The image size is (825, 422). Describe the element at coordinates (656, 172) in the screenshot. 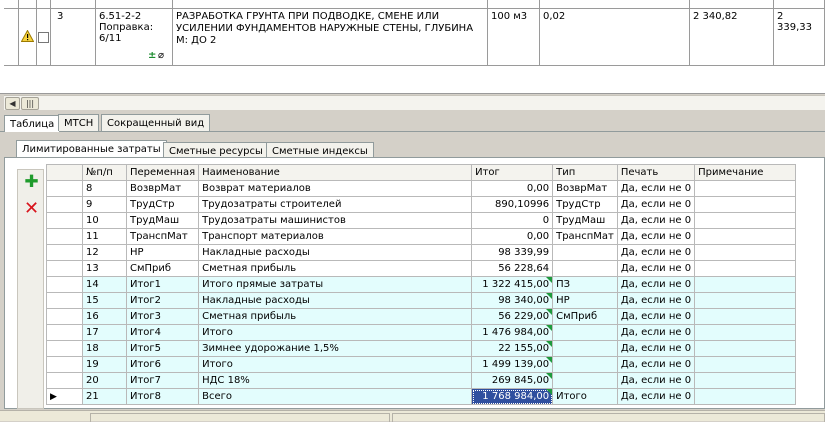

I see `column-header-print: Печать` at that location.